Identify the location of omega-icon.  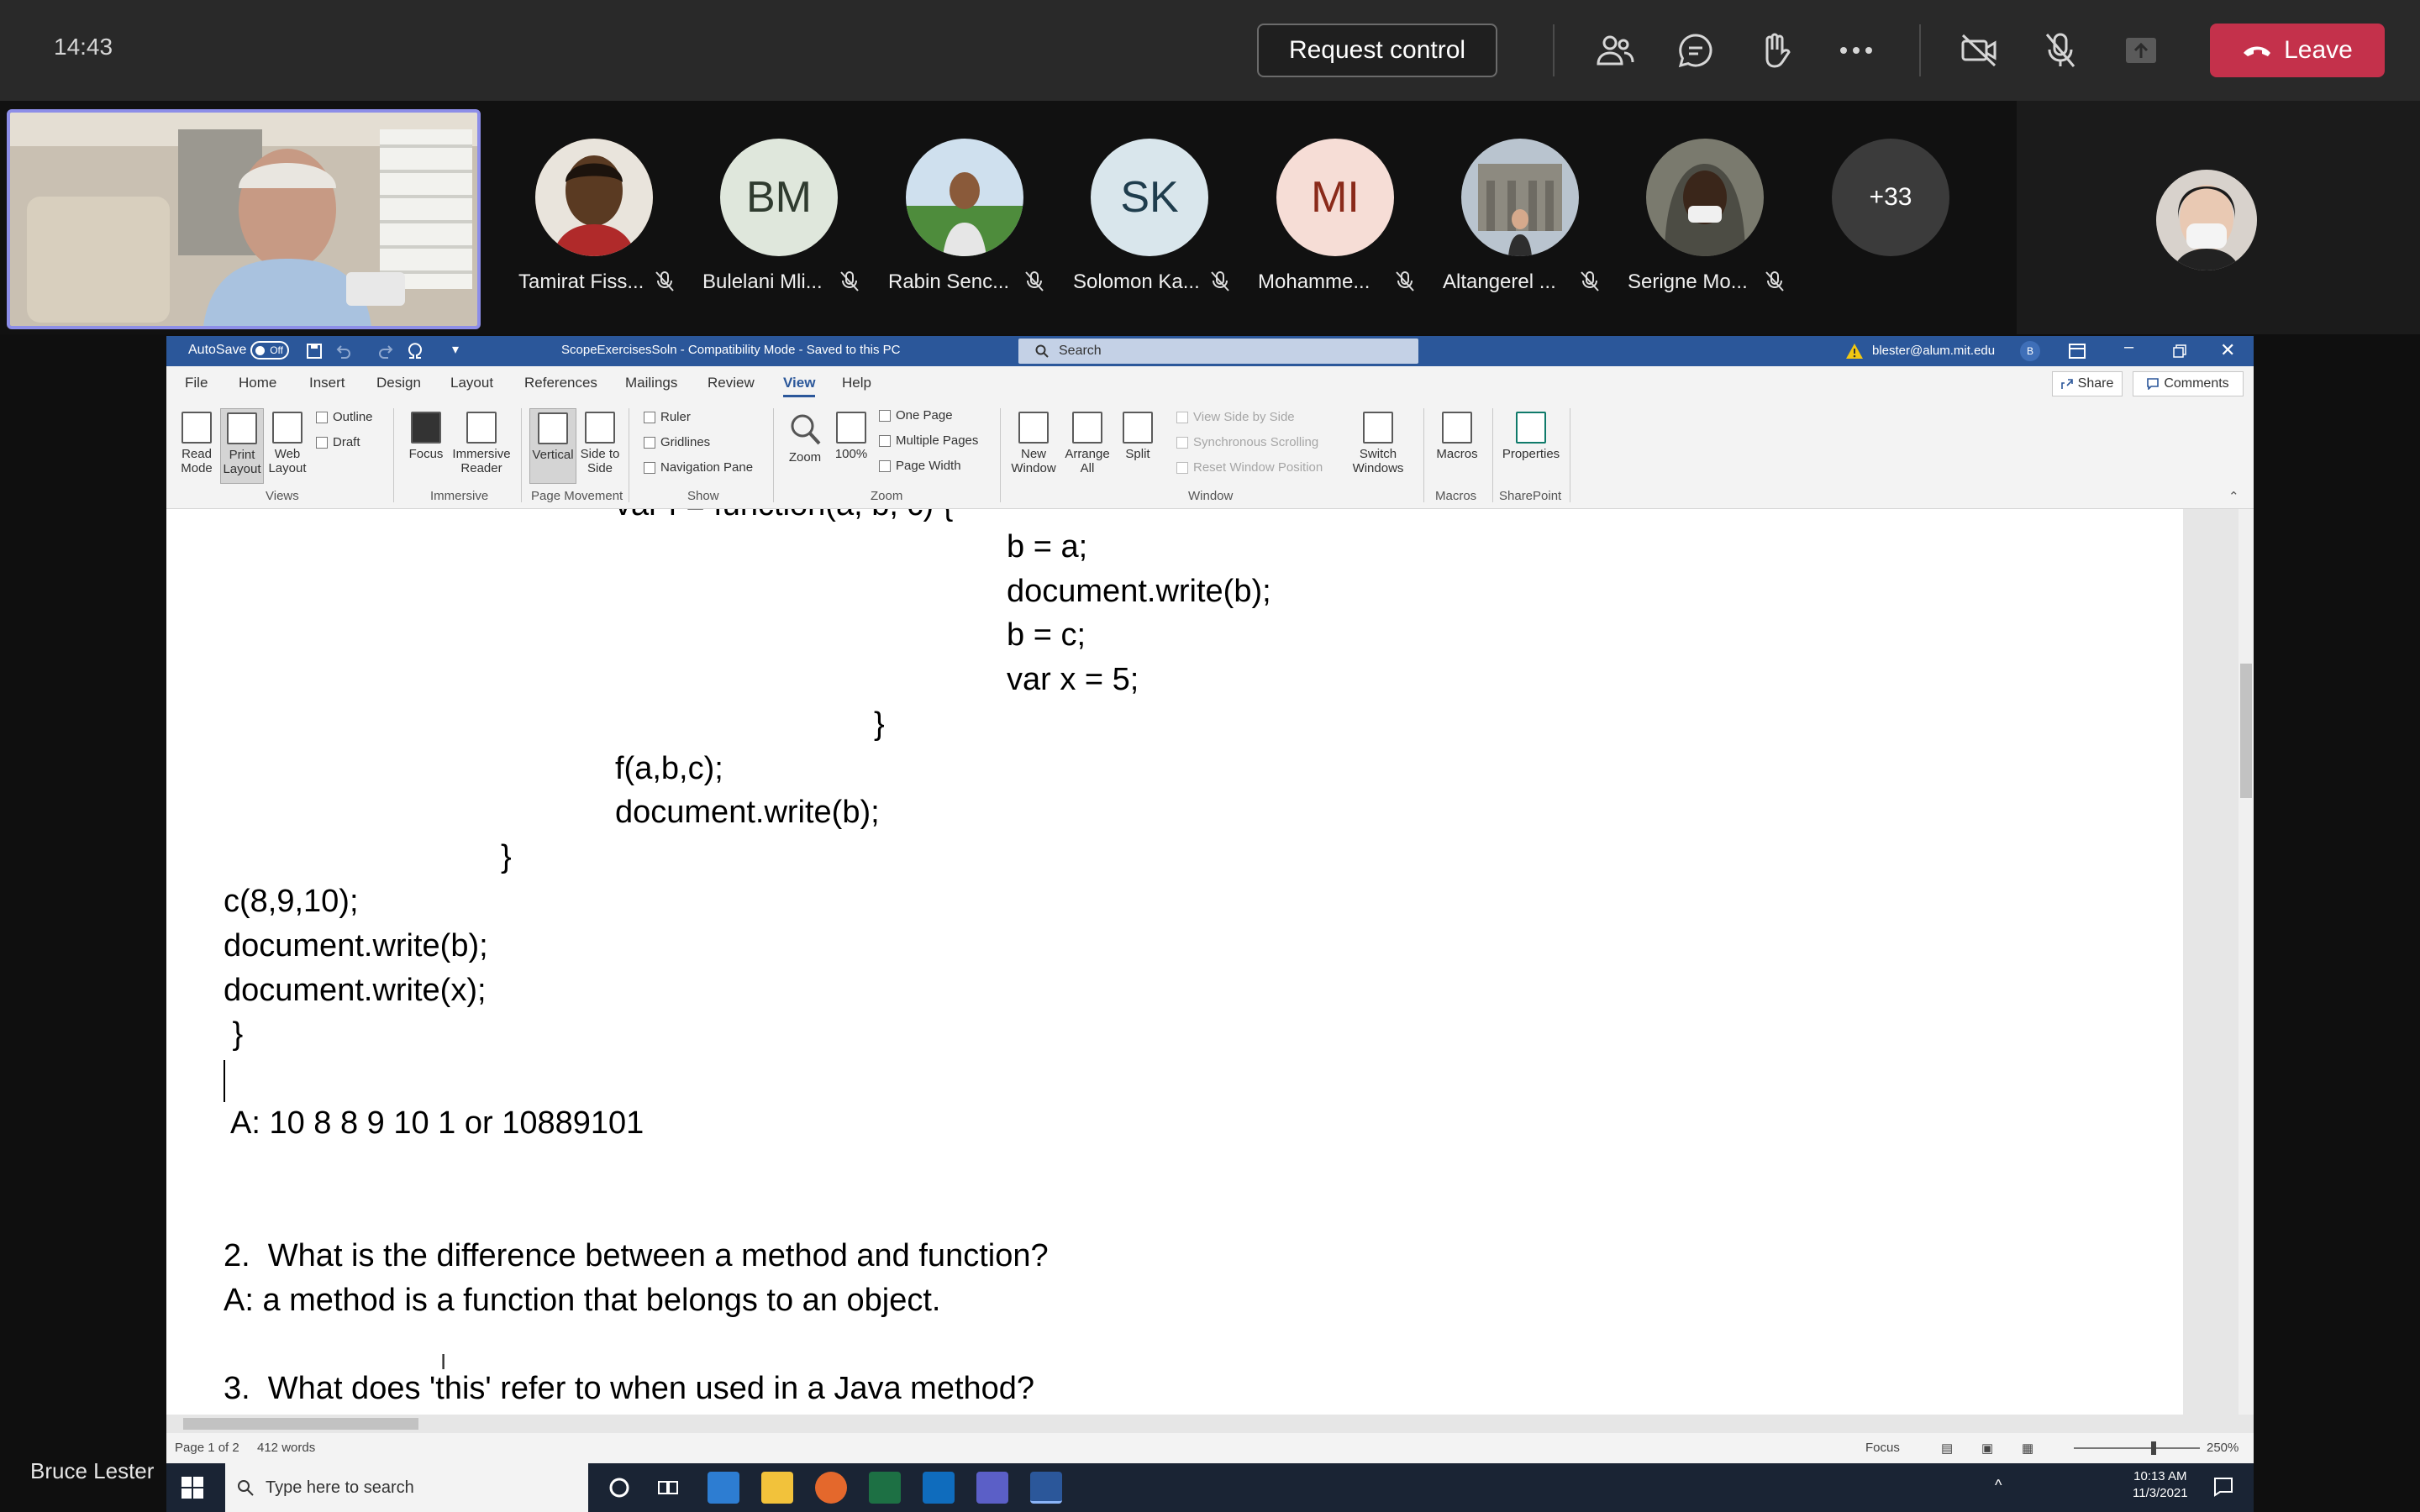
(415, 351).